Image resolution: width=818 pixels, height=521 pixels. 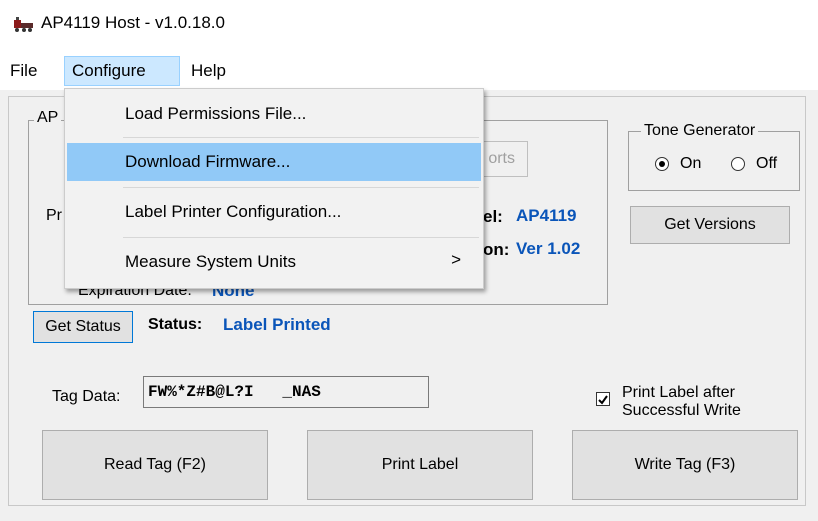 What do you see at coordinates (493, 216) in the screenshot?
I see `model-label: el:` at bounding box center [493, 216].